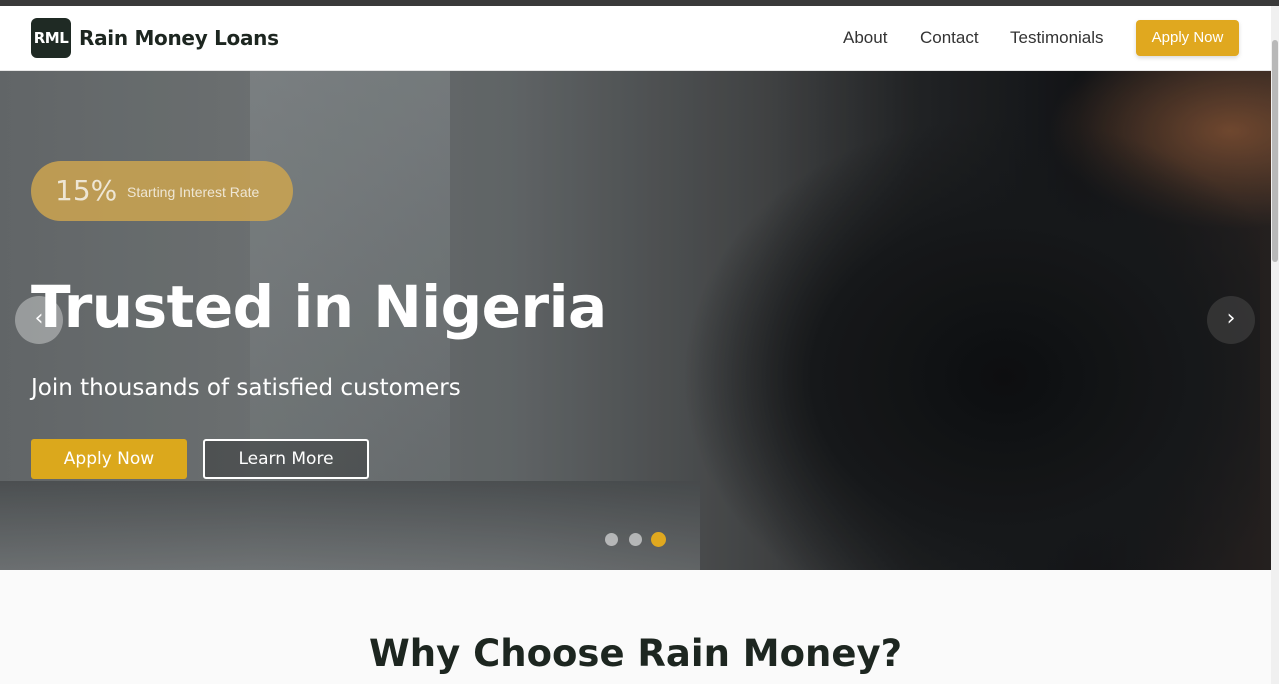  Describe the element at coordinates (51, 38) in the screenshot. I see `brand-logo: RML` at that location.